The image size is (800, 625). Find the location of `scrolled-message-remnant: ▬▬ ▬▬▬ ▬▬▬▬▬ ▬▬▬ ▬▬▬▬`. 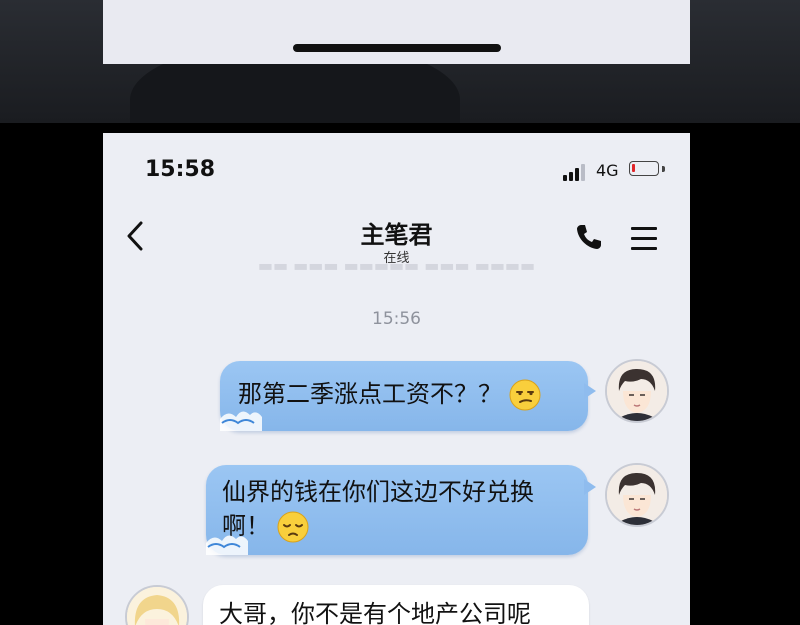

scrolled-message-remnant: ▬▬ ▬▬▬ ▬▬▬▬▬ ▬▬▬ ▬▬▬▬ is located at coordinates (396, 267).